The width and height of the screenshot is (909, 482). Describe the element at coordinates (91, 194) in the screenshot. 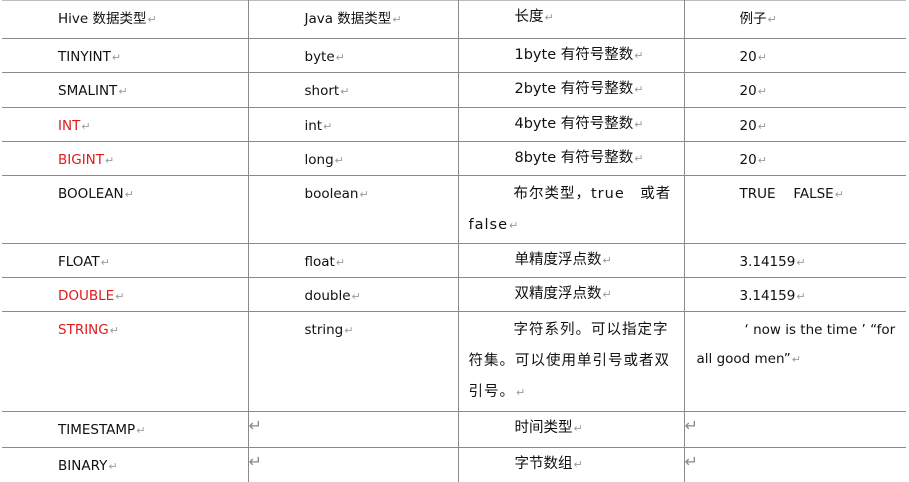

I see `hive-type-cell: BOOLEAN` at that location.